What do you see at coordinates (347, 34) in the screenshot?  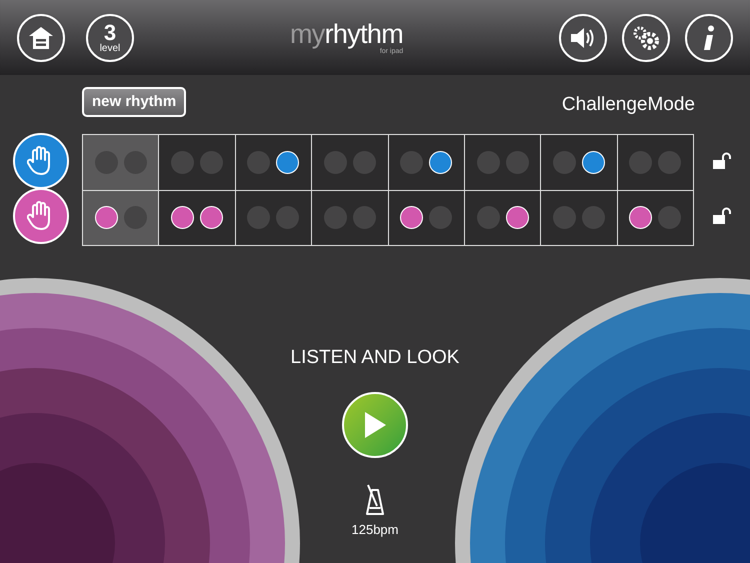 I see `app-logo: myrhythm` at bounding box center [347, 34].